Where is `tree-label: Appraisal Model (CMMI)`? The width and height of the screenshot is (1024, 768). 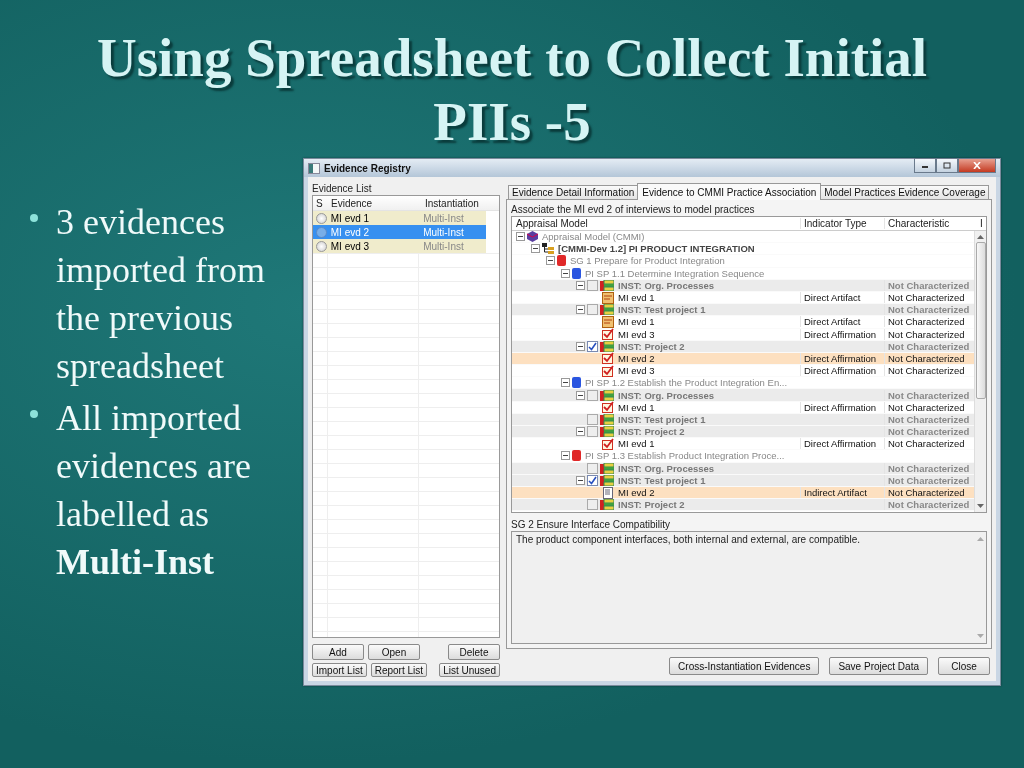 tree-label: Appraisal Model (CMMI) is located at coordinates (593, 237).